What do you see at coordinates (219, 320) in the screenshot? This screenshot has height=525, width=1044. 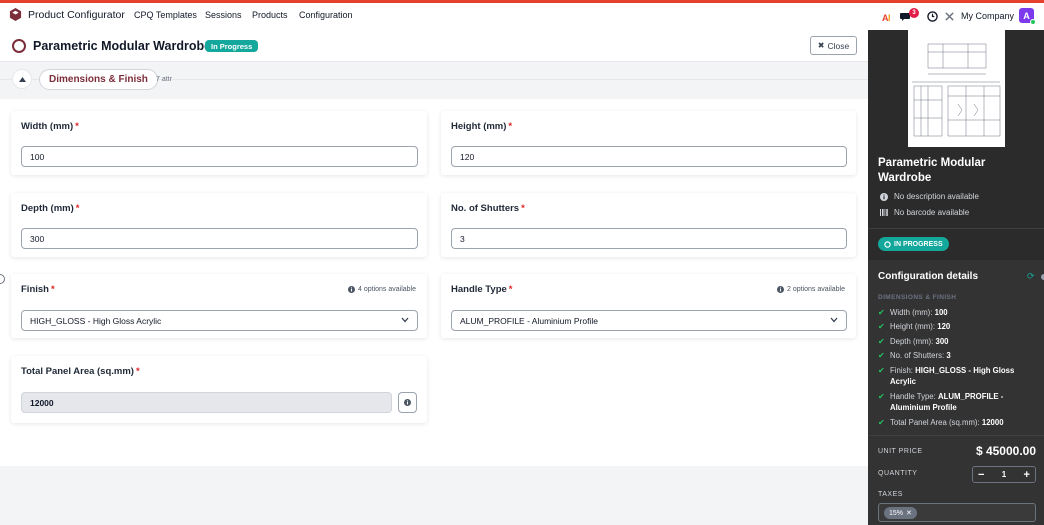 I see `finish-select: HIGH_GLOSS - High Gloss Acrylic` at bounding box center [219, 320].